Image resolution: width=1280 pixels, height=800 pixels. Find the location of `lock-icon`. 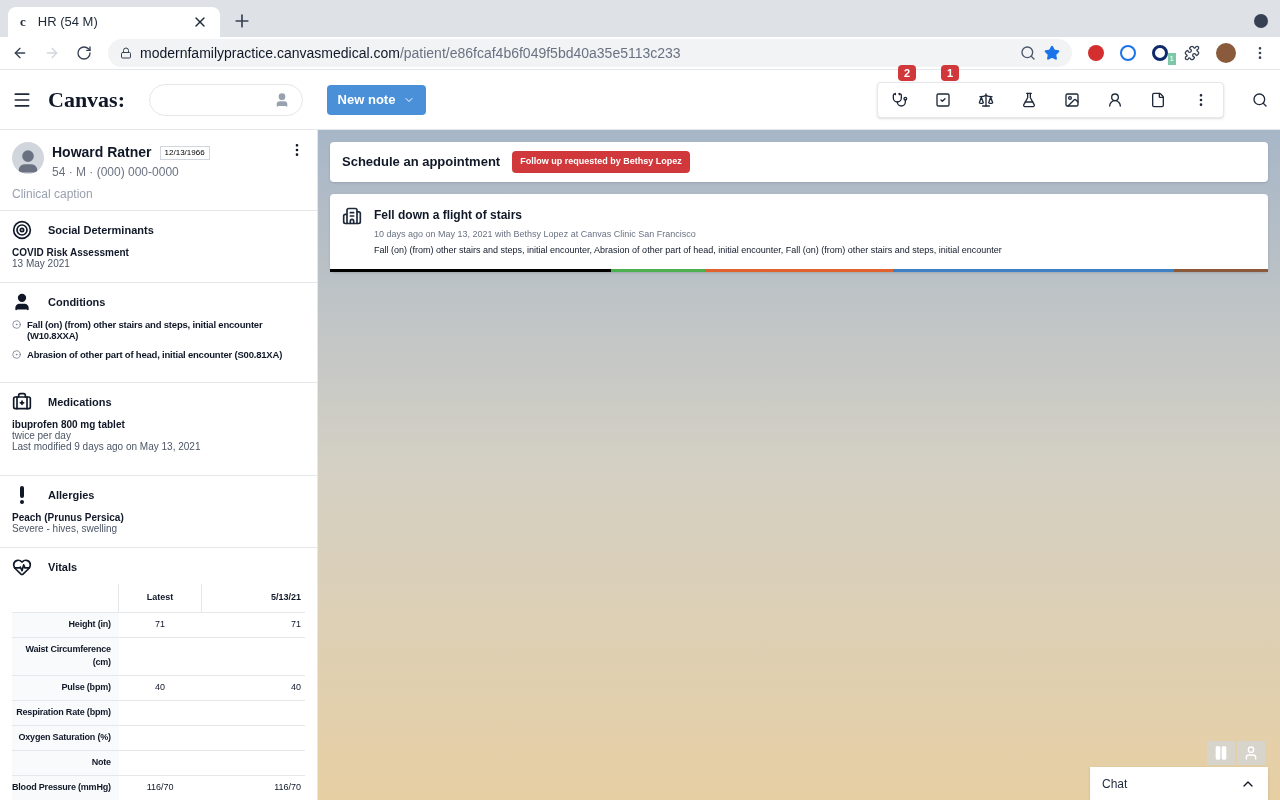

lock-icon is located at coordinates (126, 53).